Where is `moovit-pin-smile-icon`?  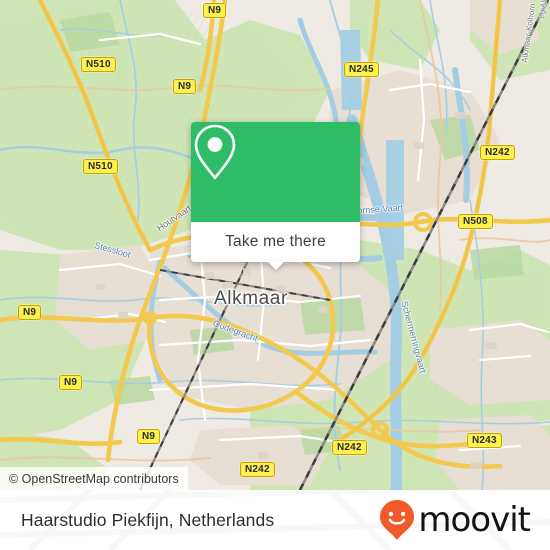 moovit-pin-smile-icon is located at coordinates (397, 520).